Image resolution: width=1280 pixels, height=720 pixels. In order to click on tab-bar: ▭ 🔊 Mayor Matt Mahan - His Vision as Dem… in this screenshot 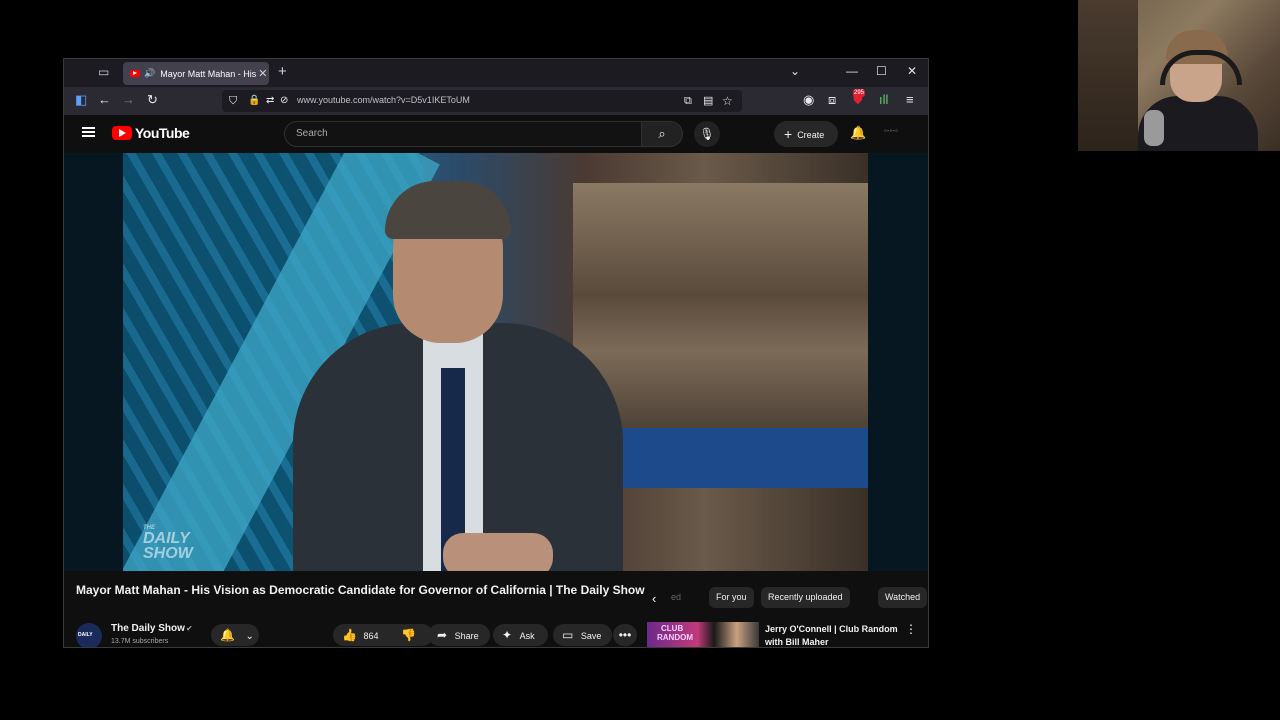, I will do `click(496, 73)`.